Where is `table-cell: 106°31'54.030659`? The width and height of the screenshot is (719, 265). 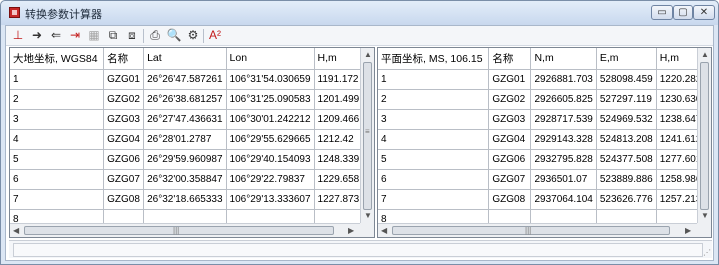 table-cell: 106°31'54.030659 is located at coordinates (270, 79).